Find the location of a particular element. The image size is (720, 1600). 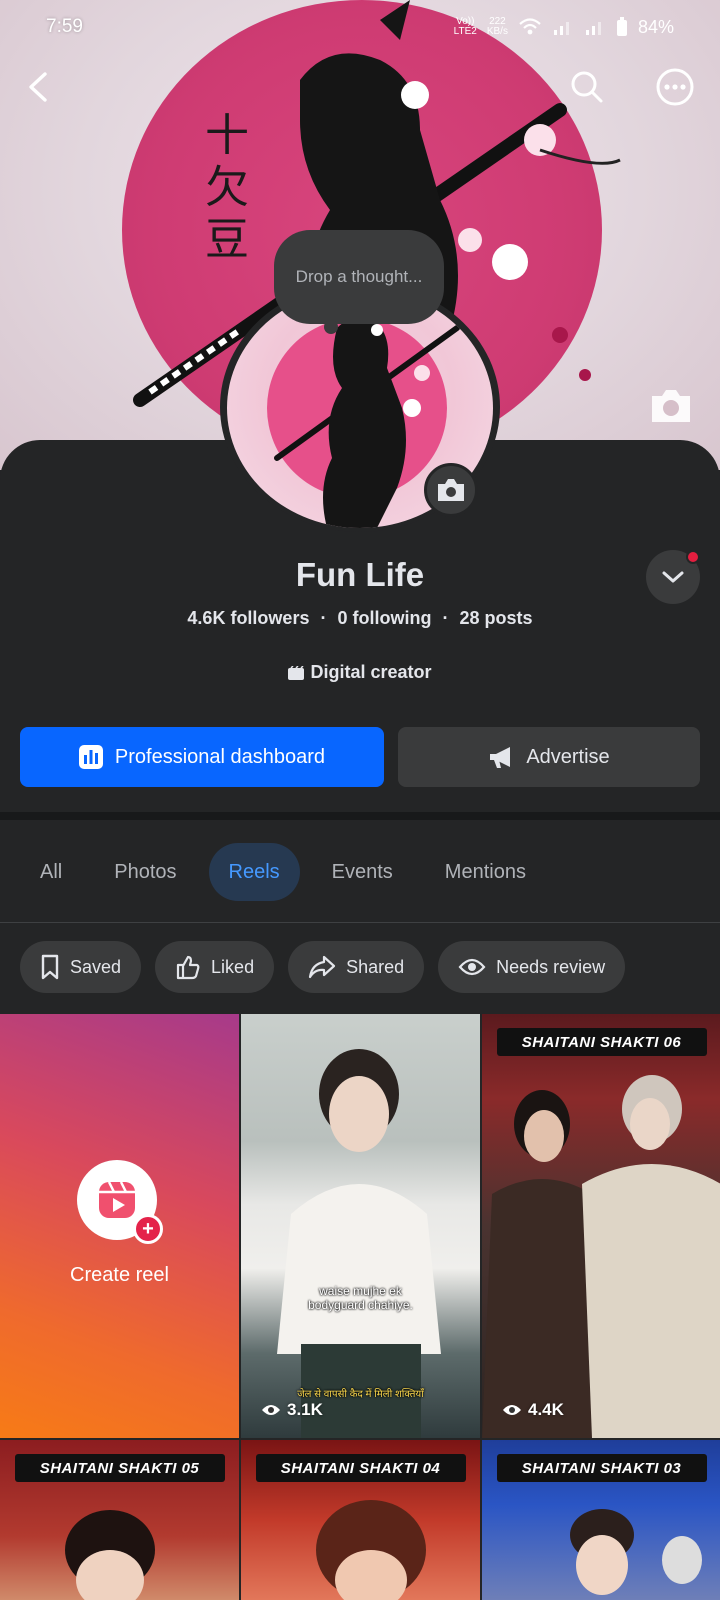

edit-avatar-button is located at coordinates (451, 490).